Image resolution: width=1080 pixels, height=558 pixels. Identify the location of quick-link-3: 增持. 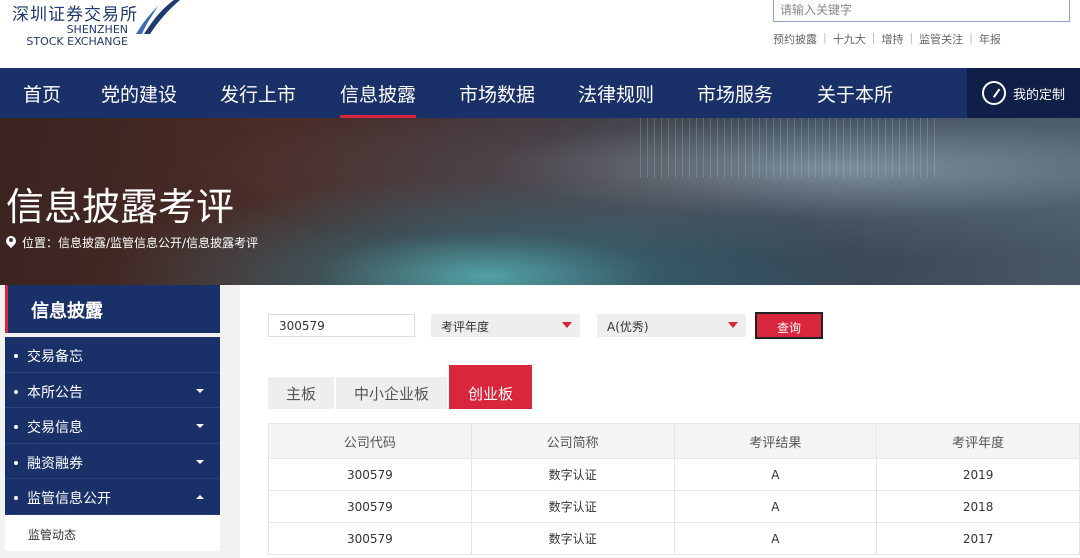
(892, 39).